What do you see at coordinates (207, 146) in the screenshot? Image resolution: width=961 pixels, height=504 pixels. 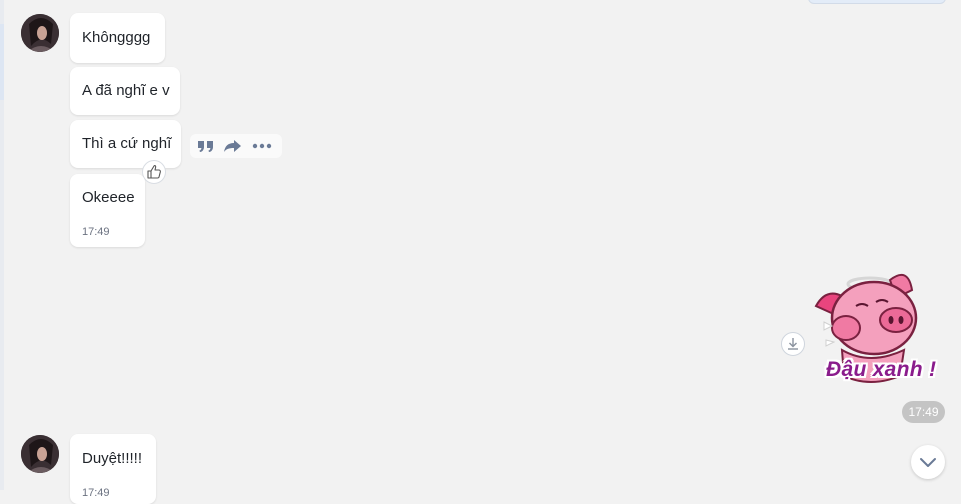 I see `quote-icon` at bounding box center [207, 146].